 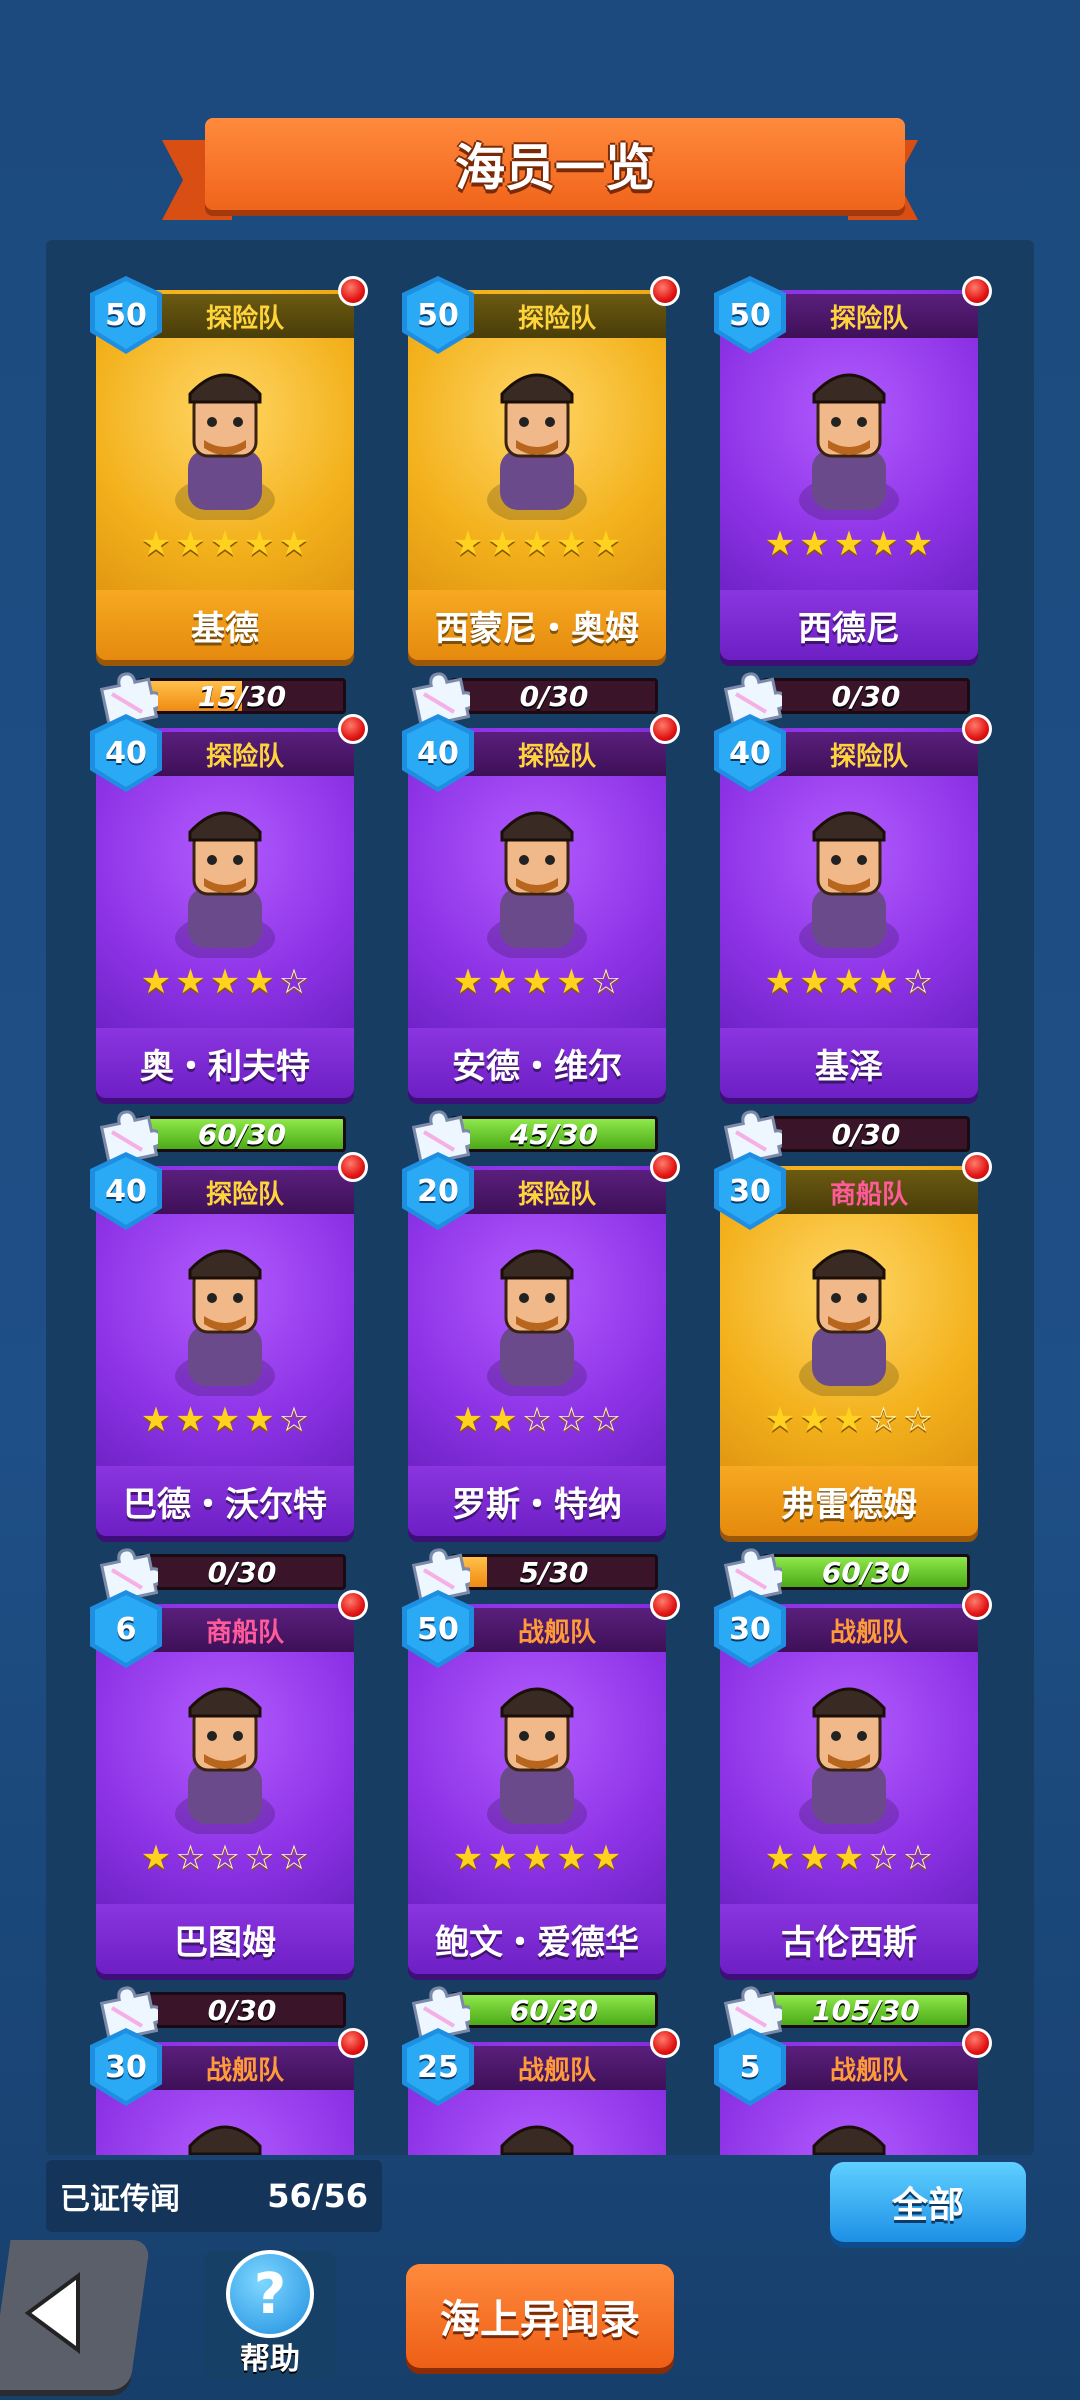 What do you see at coordinates (853, 2091) in the screenshot?
I see `crew-card: 战舰队 5` at bounding box center [853, 2091].